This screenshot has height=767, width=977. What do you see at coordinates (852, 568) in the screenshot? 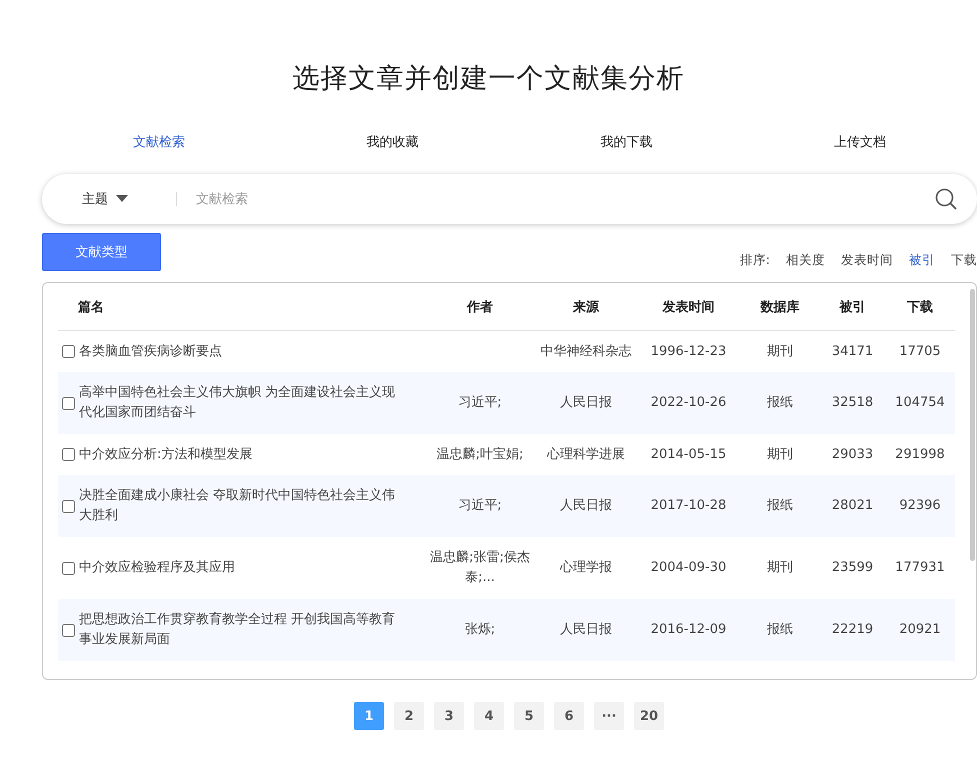
I see `table-cell-text: 23599` at bounding box center [852, 568].